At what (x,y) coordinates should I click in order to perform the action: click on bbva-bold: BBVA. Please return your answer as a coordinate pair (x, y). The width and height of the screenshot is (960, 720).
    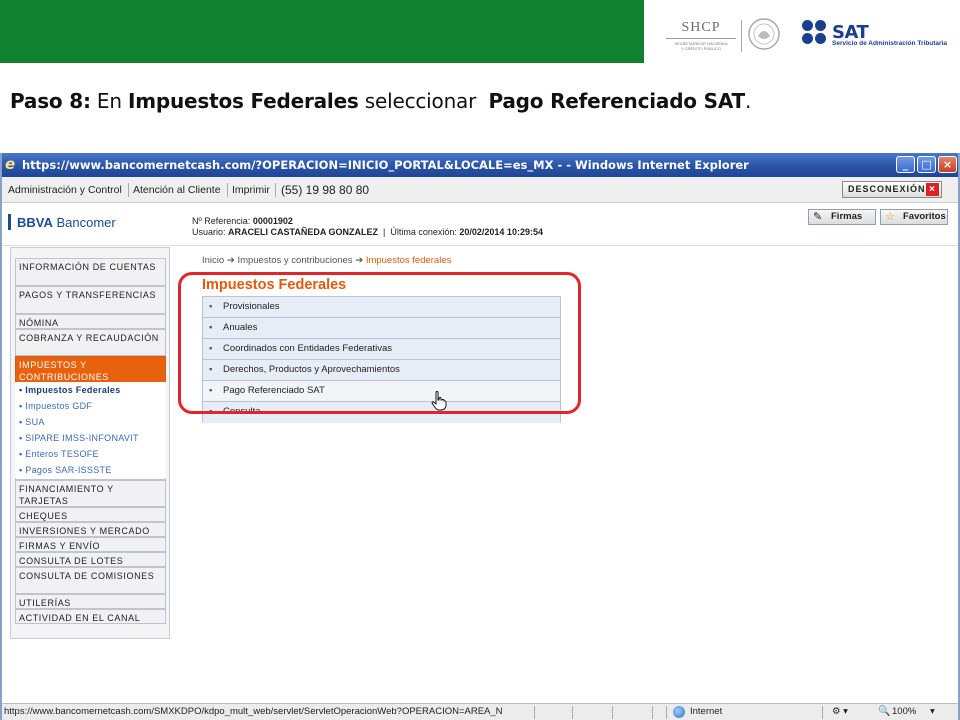
    Looking at the image, I should click on (35, 222).